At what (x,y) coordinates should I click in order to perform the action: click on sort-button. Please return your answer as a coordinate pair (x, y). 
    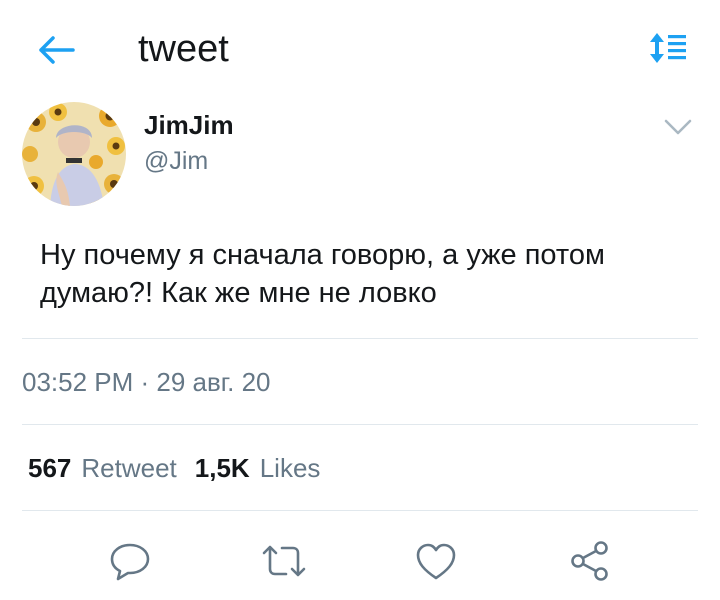
    Looking at the image, I should click on (668, 48).